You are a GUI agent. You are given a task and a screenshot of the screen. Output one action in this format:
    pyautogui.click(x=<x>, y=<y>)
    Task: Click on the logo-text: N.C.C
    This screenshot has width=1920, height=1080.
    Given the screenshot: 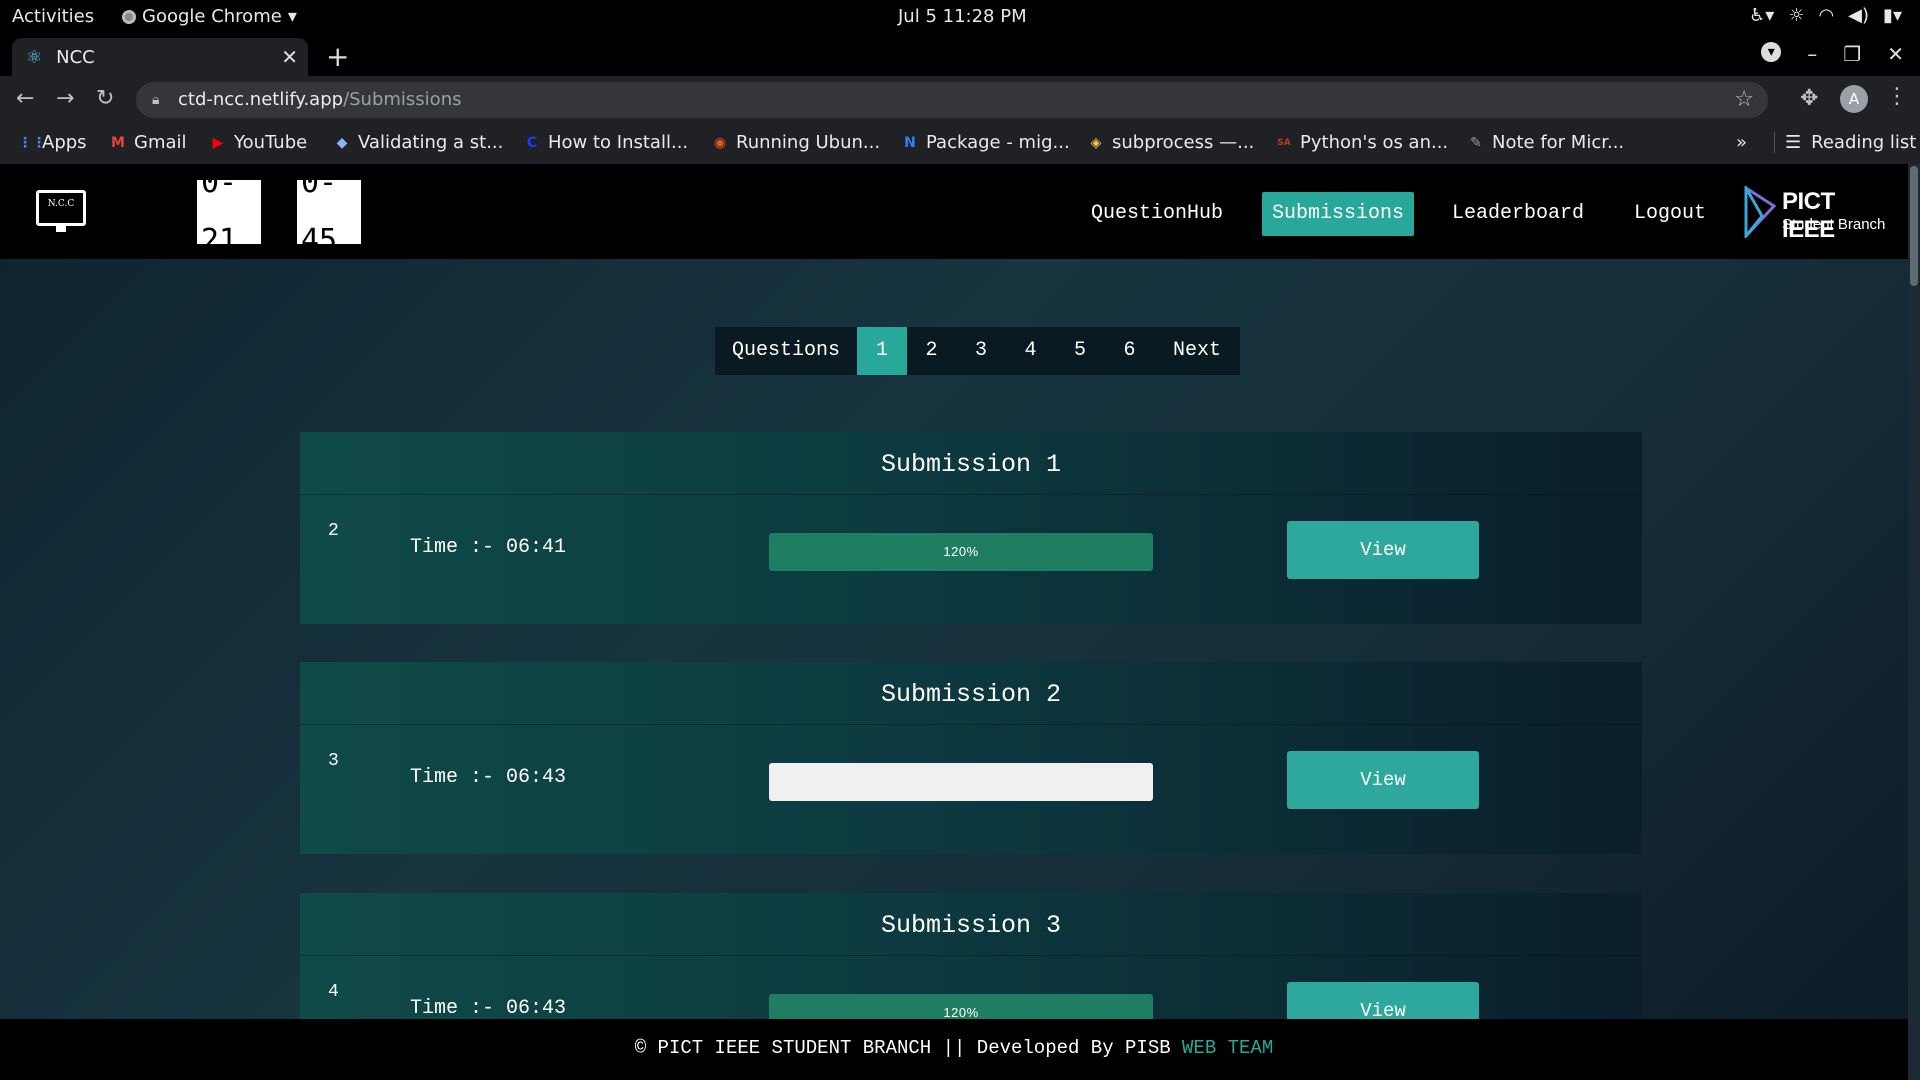 What is the action you would take?
    pyautogui.click(x=61, y=204)
    